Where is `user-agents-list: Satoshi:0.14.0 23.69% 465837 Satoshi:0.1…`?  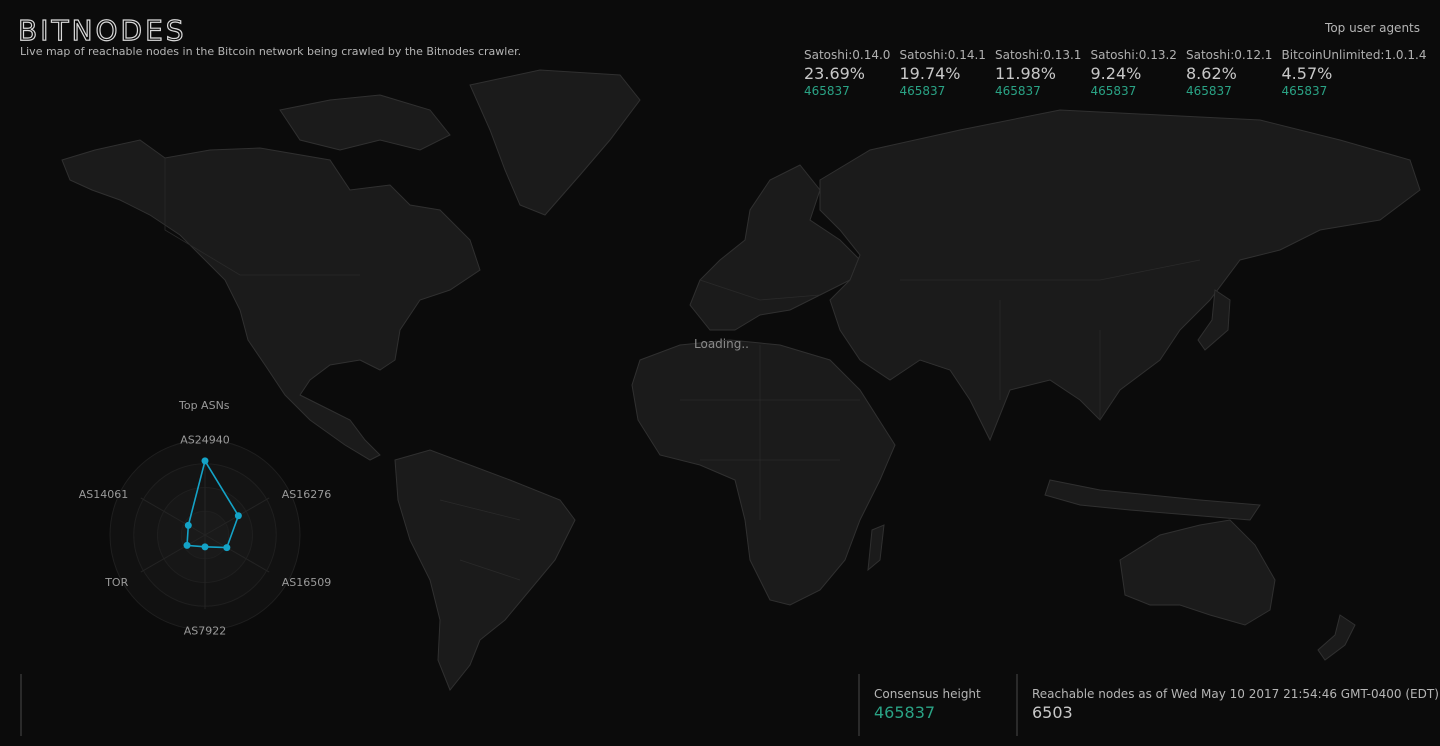
user-agents-list: Satoshi:0.14.0 23.69% 465837 Satoshi:0.1… is located at coordinates (1115, 73).